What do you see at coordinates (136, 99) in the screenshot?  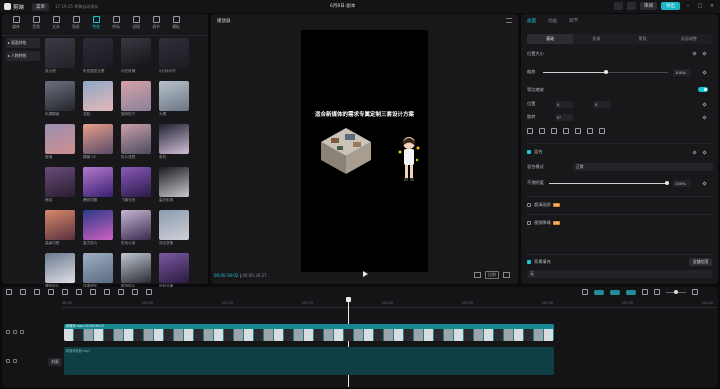 I see `effect-item: 旋转粒子` at bounding box center [136, 99].